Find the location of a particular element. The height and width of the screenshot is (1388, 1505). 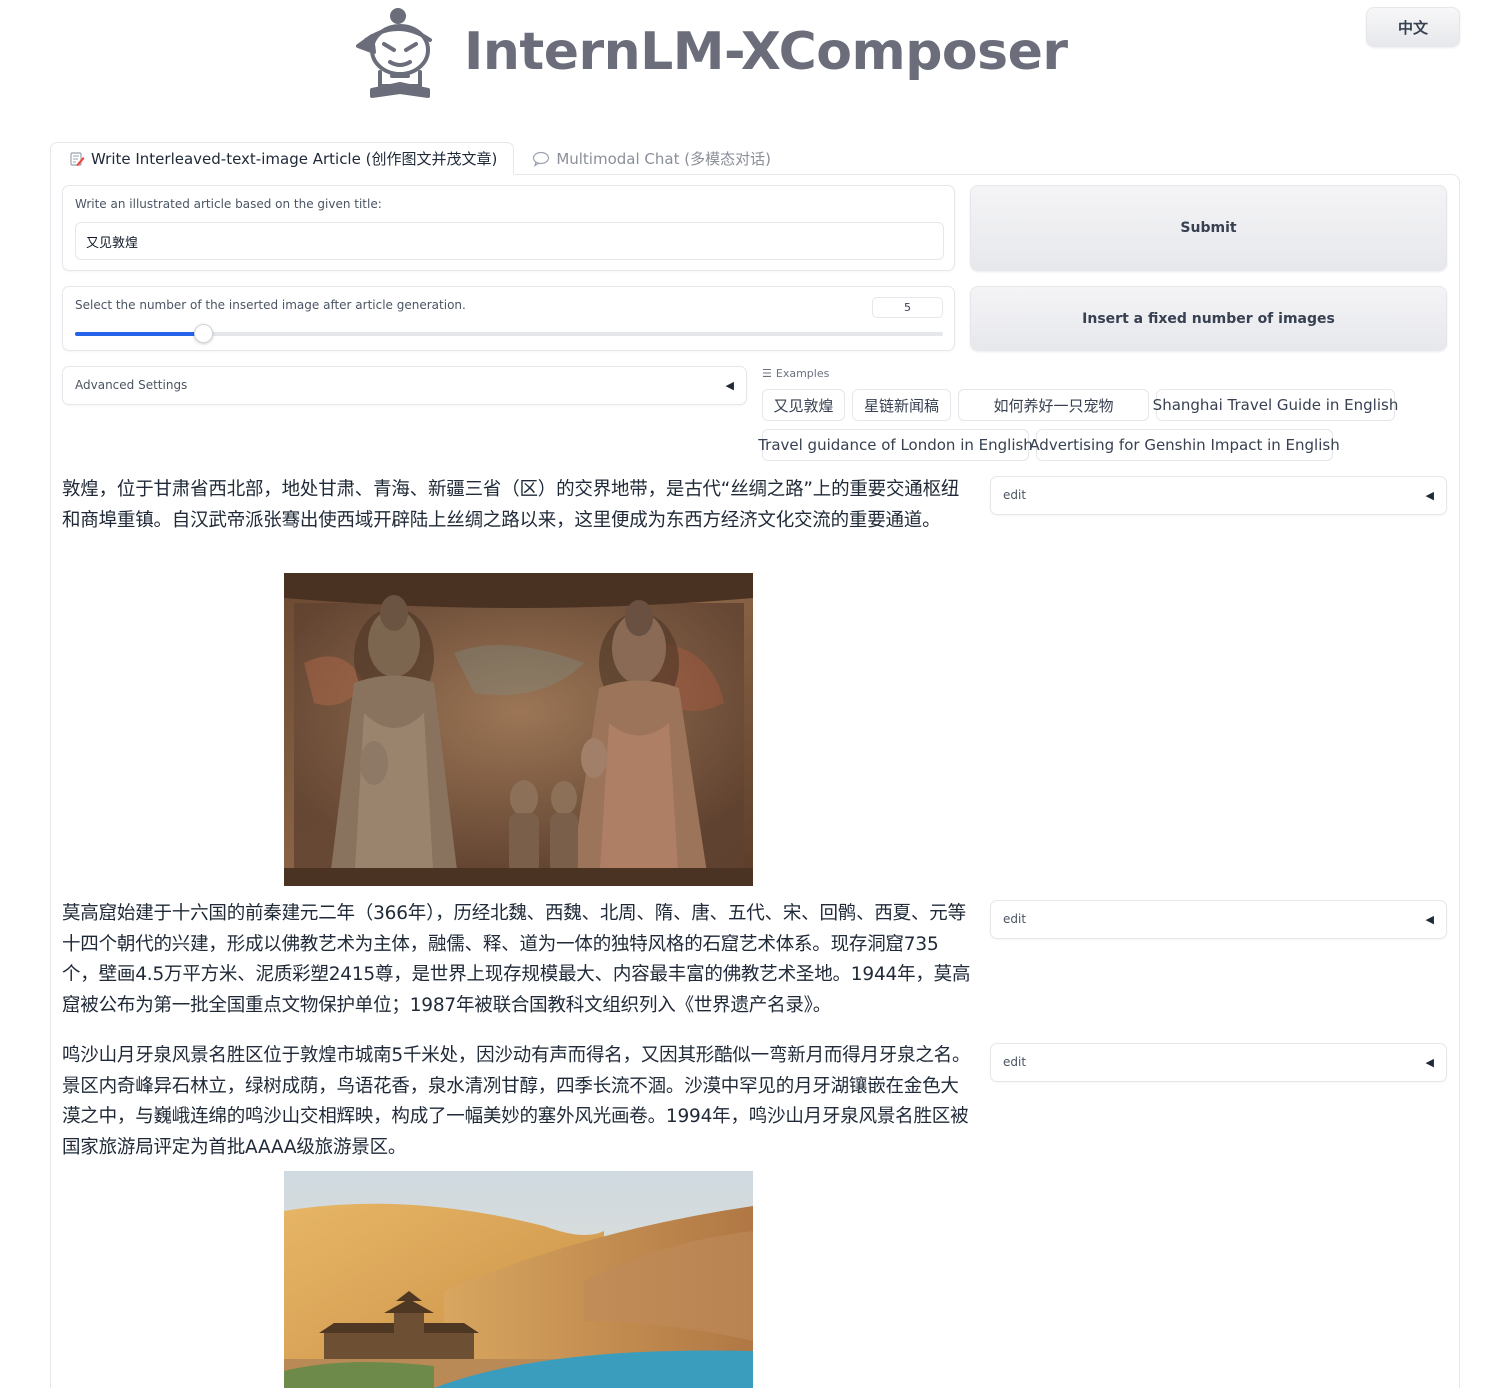

edit-icon is located at coordinates (77, 159).